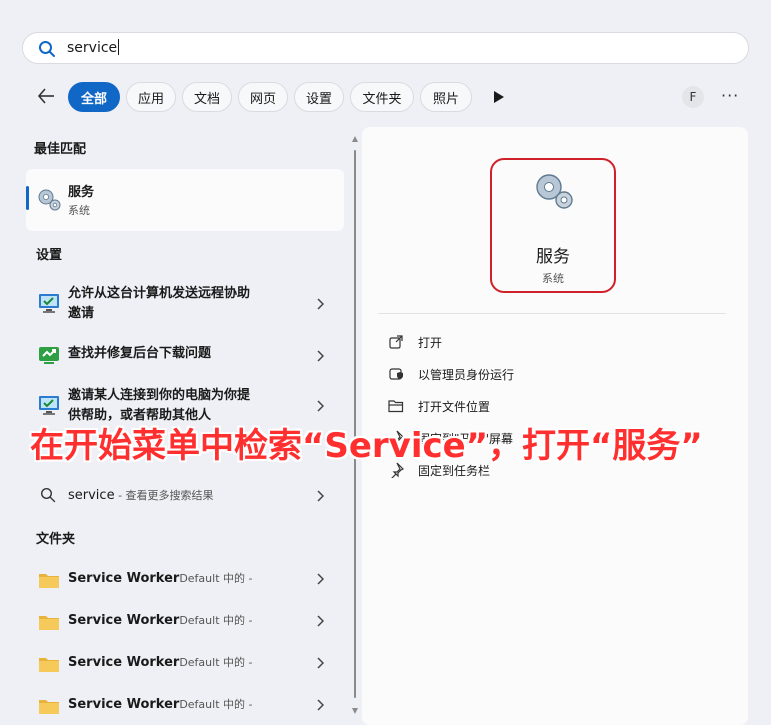 The image size is (771, 725). I want to click on divider, so click(552, 313).